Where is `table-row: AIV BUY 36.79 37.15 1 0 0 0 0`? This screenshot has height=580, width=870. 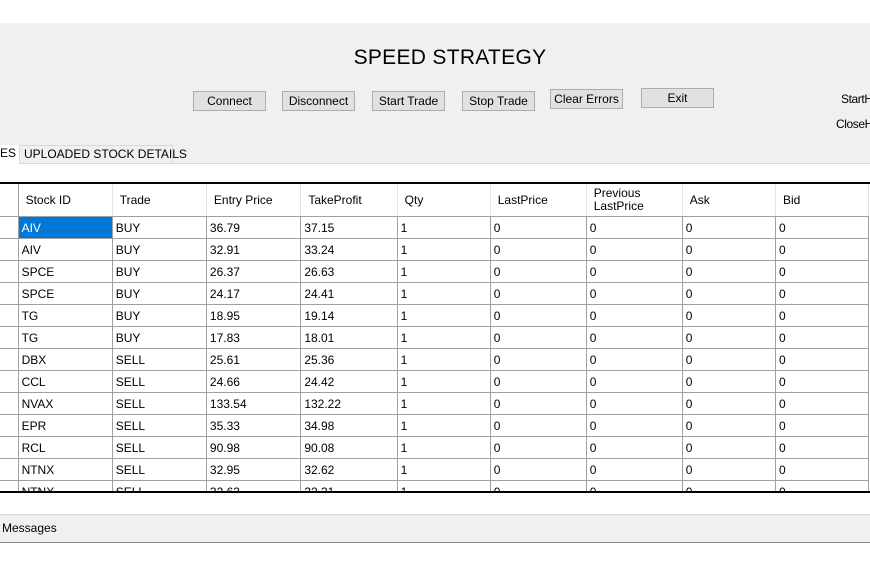 table-row: AIV BUY 36.79 37.15 1 0 0 0 0 is located at coordinates (435, 227).